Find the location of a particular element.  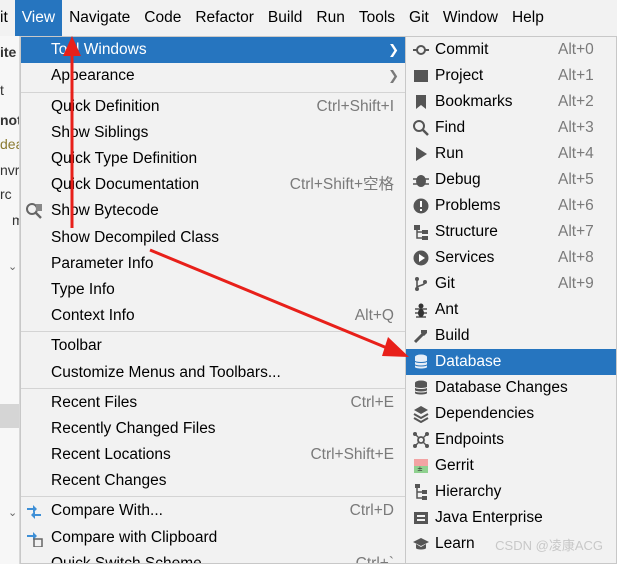

menu-partial-edit: it is located at coordinates (7, 18).